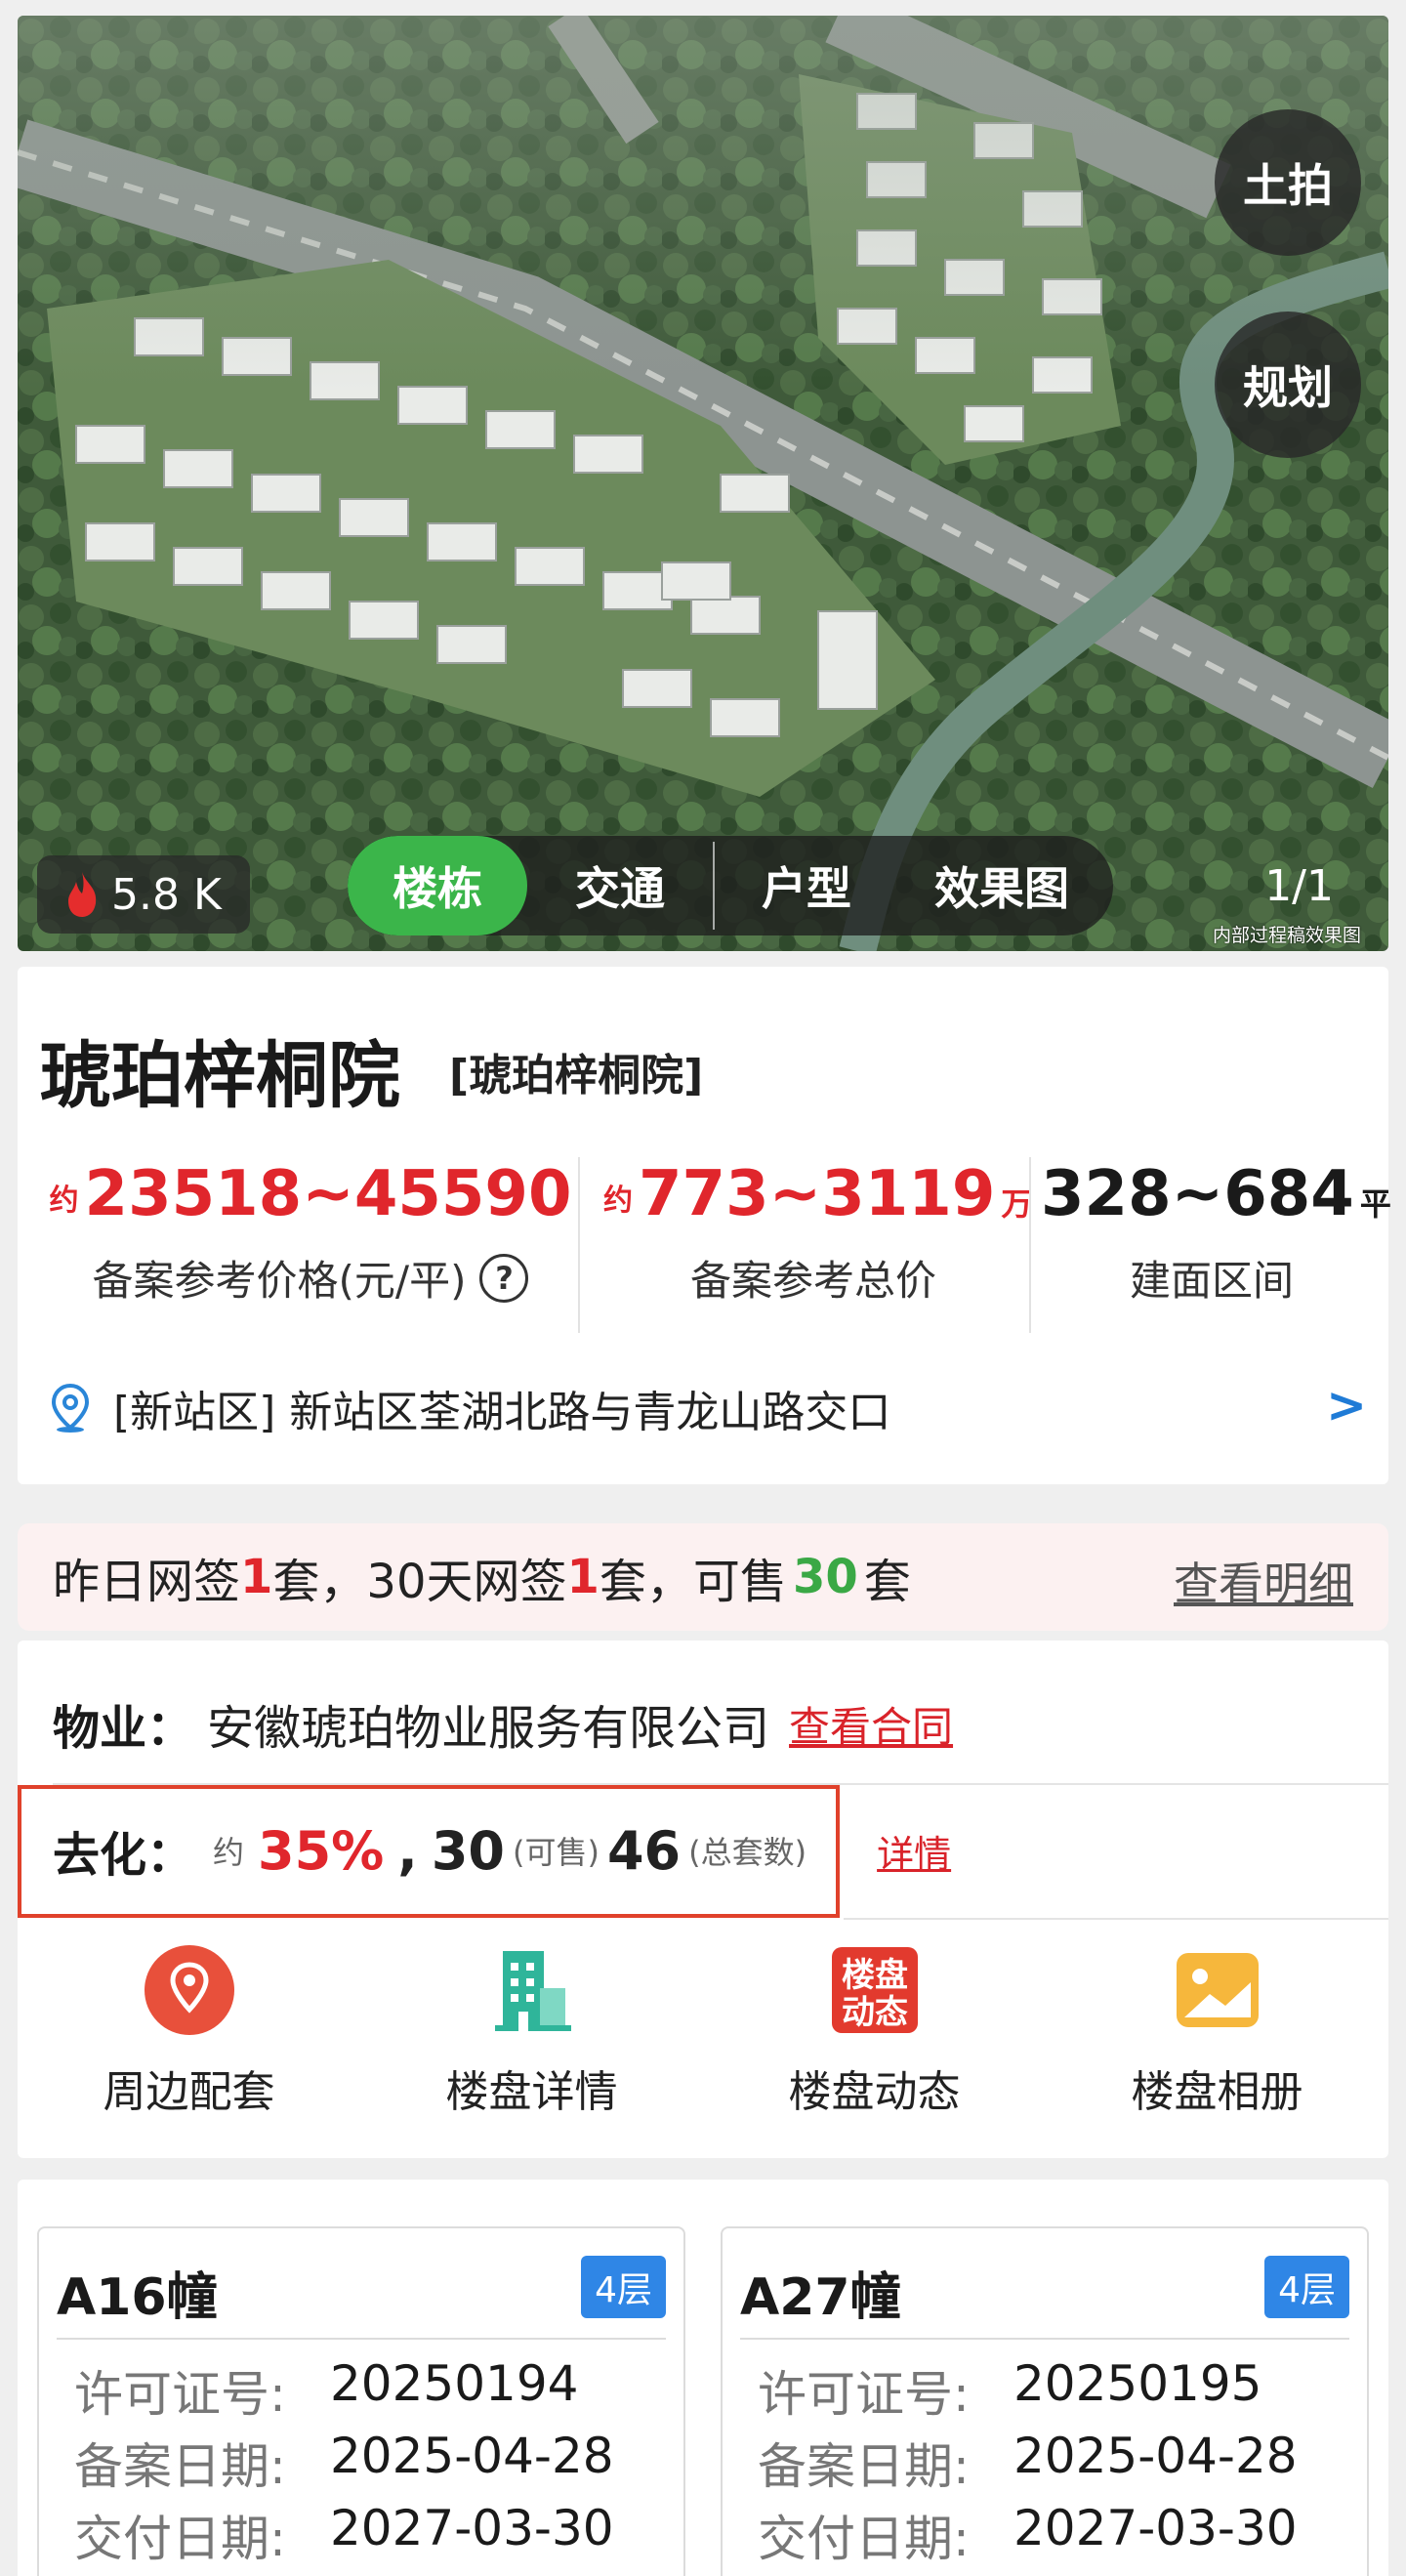  What do you see at coordinates (166, 894) in the screenshot?
I see `heat-value: 5.8 K` at bounding box center [166, 894].